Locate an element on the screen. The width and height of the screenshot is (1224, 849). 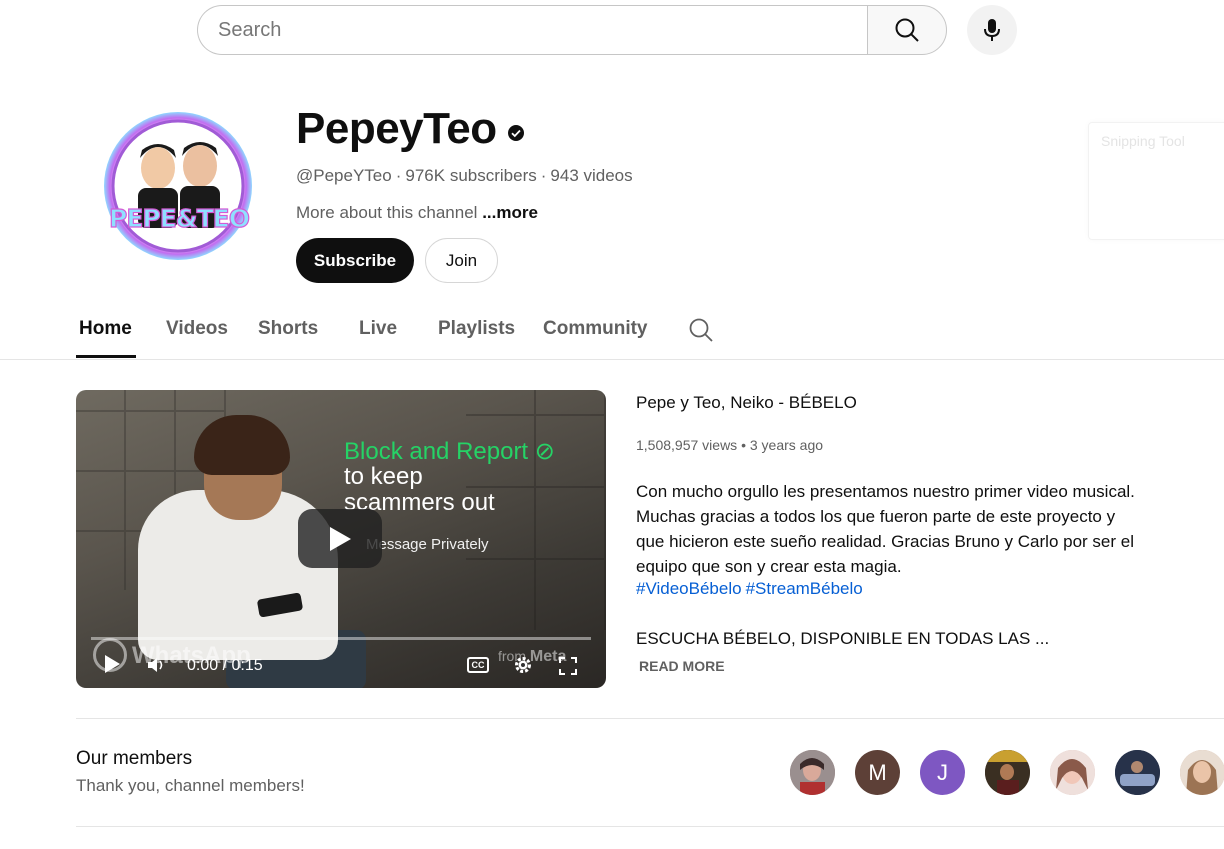
tab-playlists: Playlists is located at coordinates (476, 329).